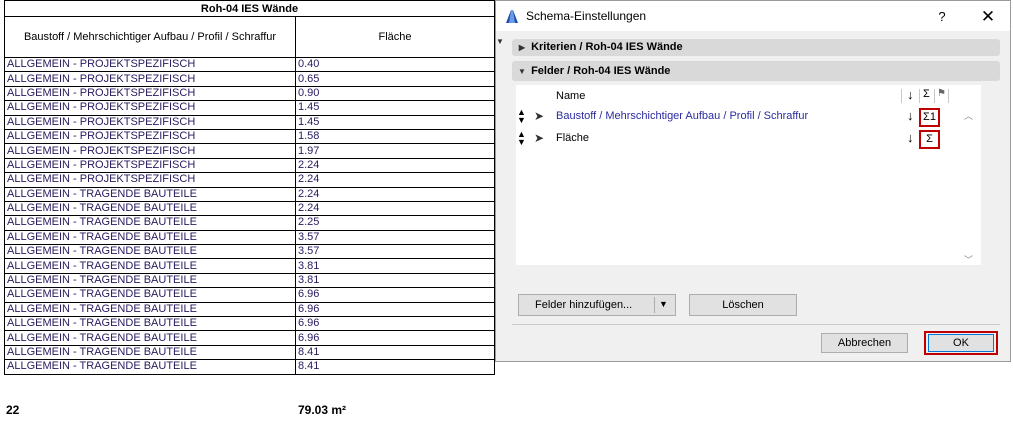 The width and height of the screenshot is (1013, 424). I want to click on help-button: ?, so click(942, 17).